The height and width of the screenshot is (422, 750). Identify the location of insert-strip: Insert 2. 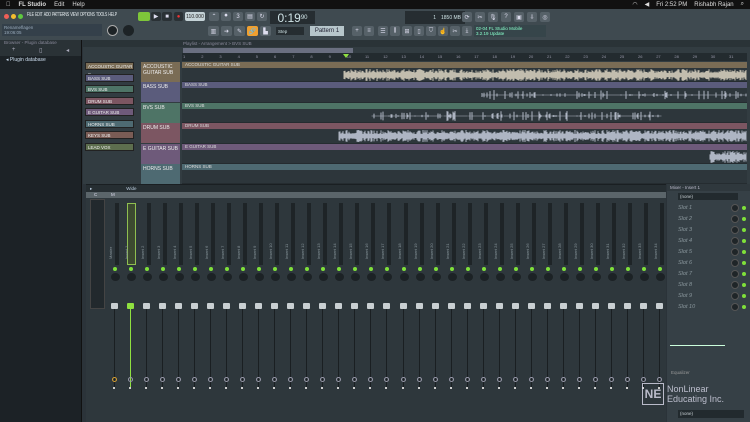
(147, 310).